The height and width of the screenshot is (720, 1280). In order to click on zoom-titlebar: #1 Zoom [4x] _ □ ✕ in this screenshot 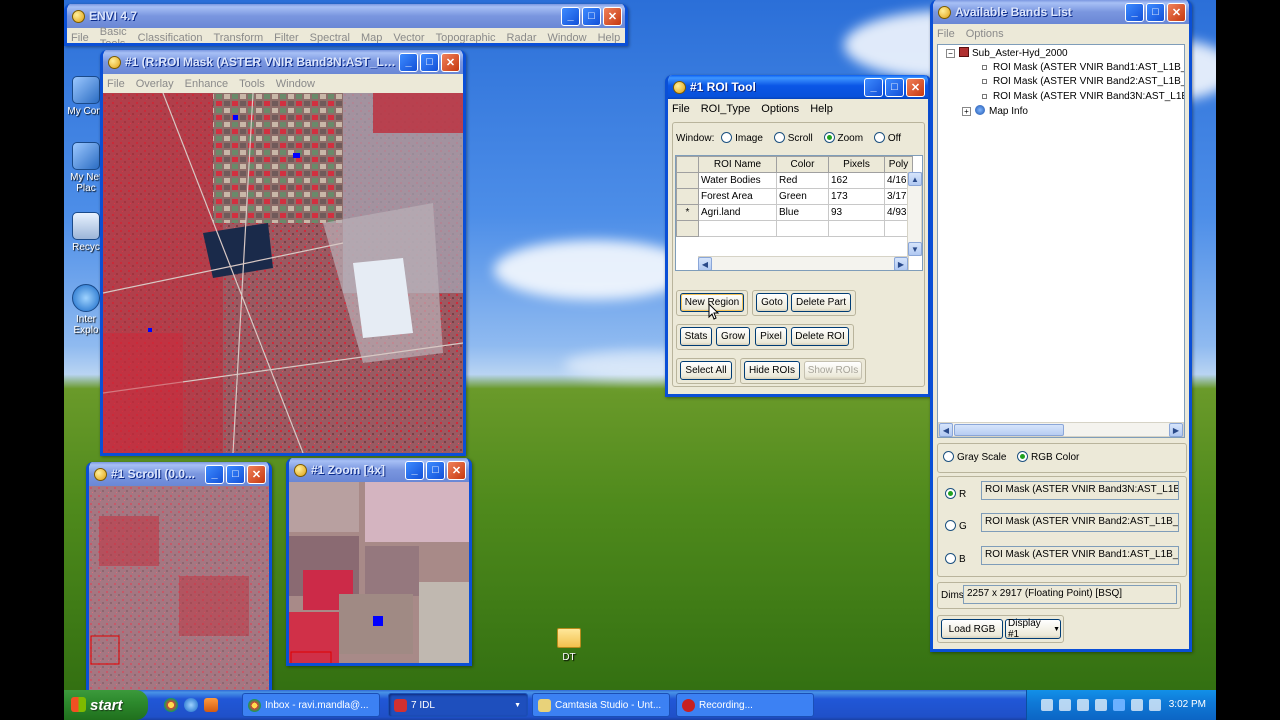, I will do `click(379, 470)`.